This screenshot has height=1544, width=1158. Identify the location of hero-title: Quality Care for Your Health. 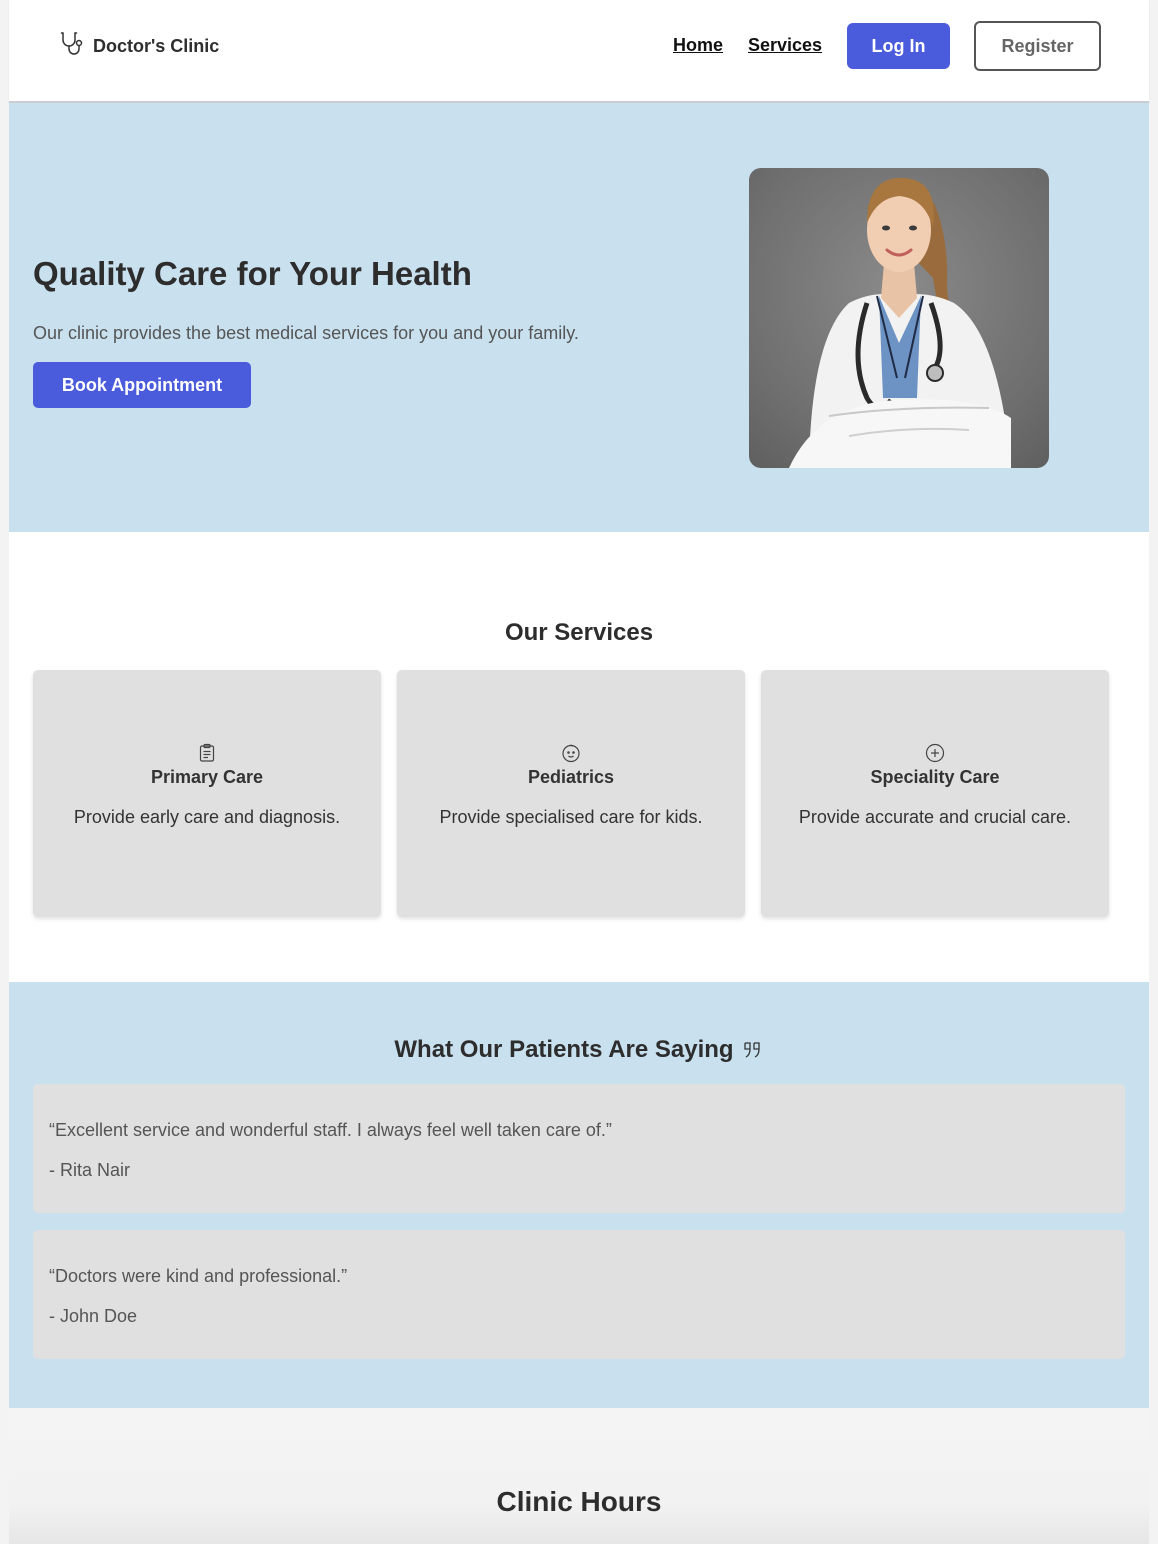
(252, 273).